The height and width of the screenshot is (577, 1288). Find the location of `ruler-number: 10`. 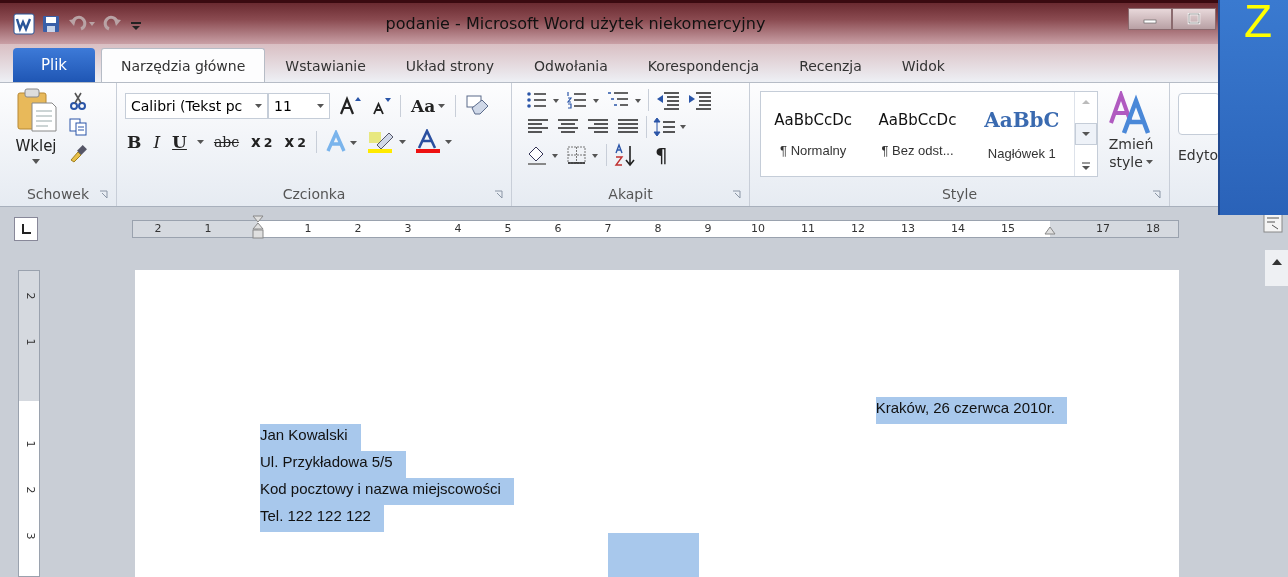

ruler-number: 10 is located at coordinates (758, 228).